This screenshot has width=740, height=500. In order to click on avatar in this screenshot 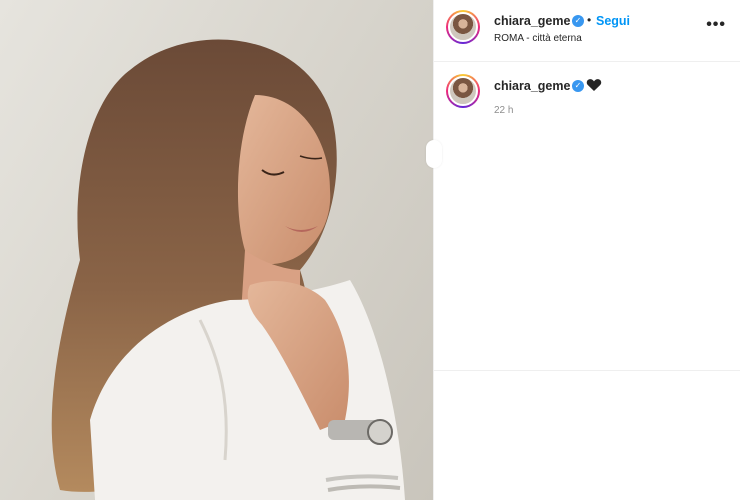, I will do `click(463, 27)`.